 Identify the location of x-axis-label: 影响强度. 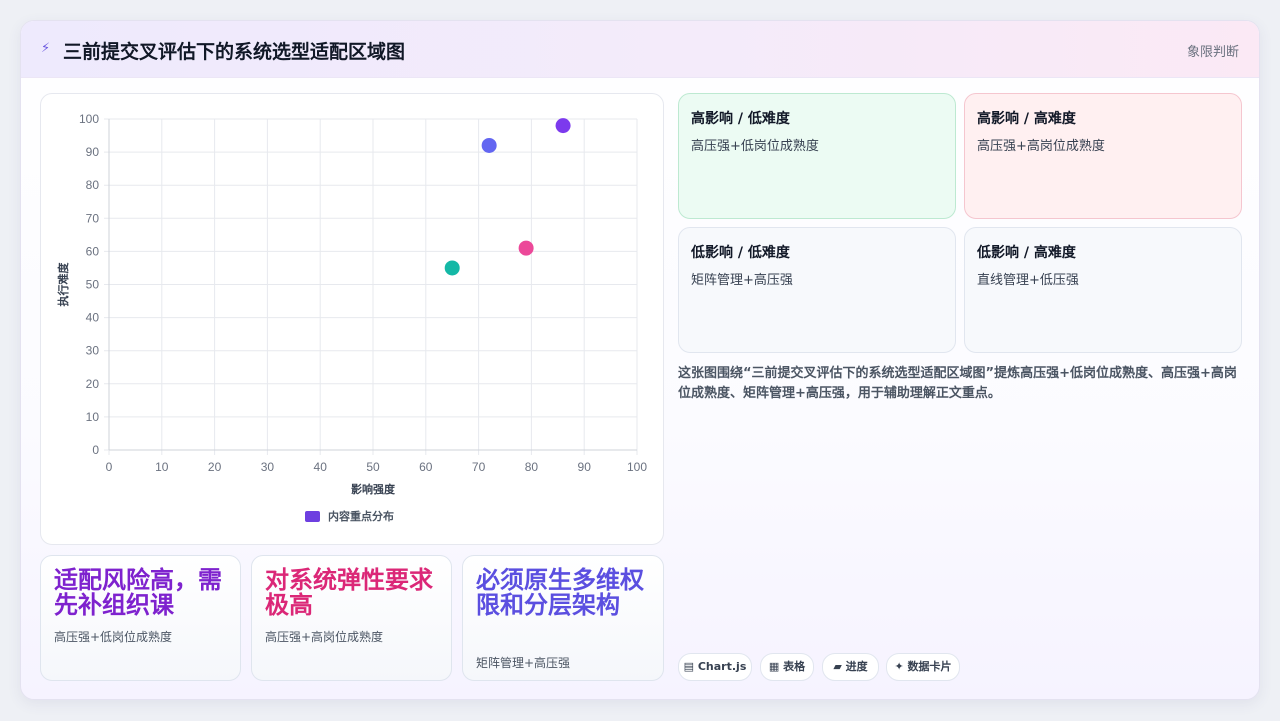
(373, 489).